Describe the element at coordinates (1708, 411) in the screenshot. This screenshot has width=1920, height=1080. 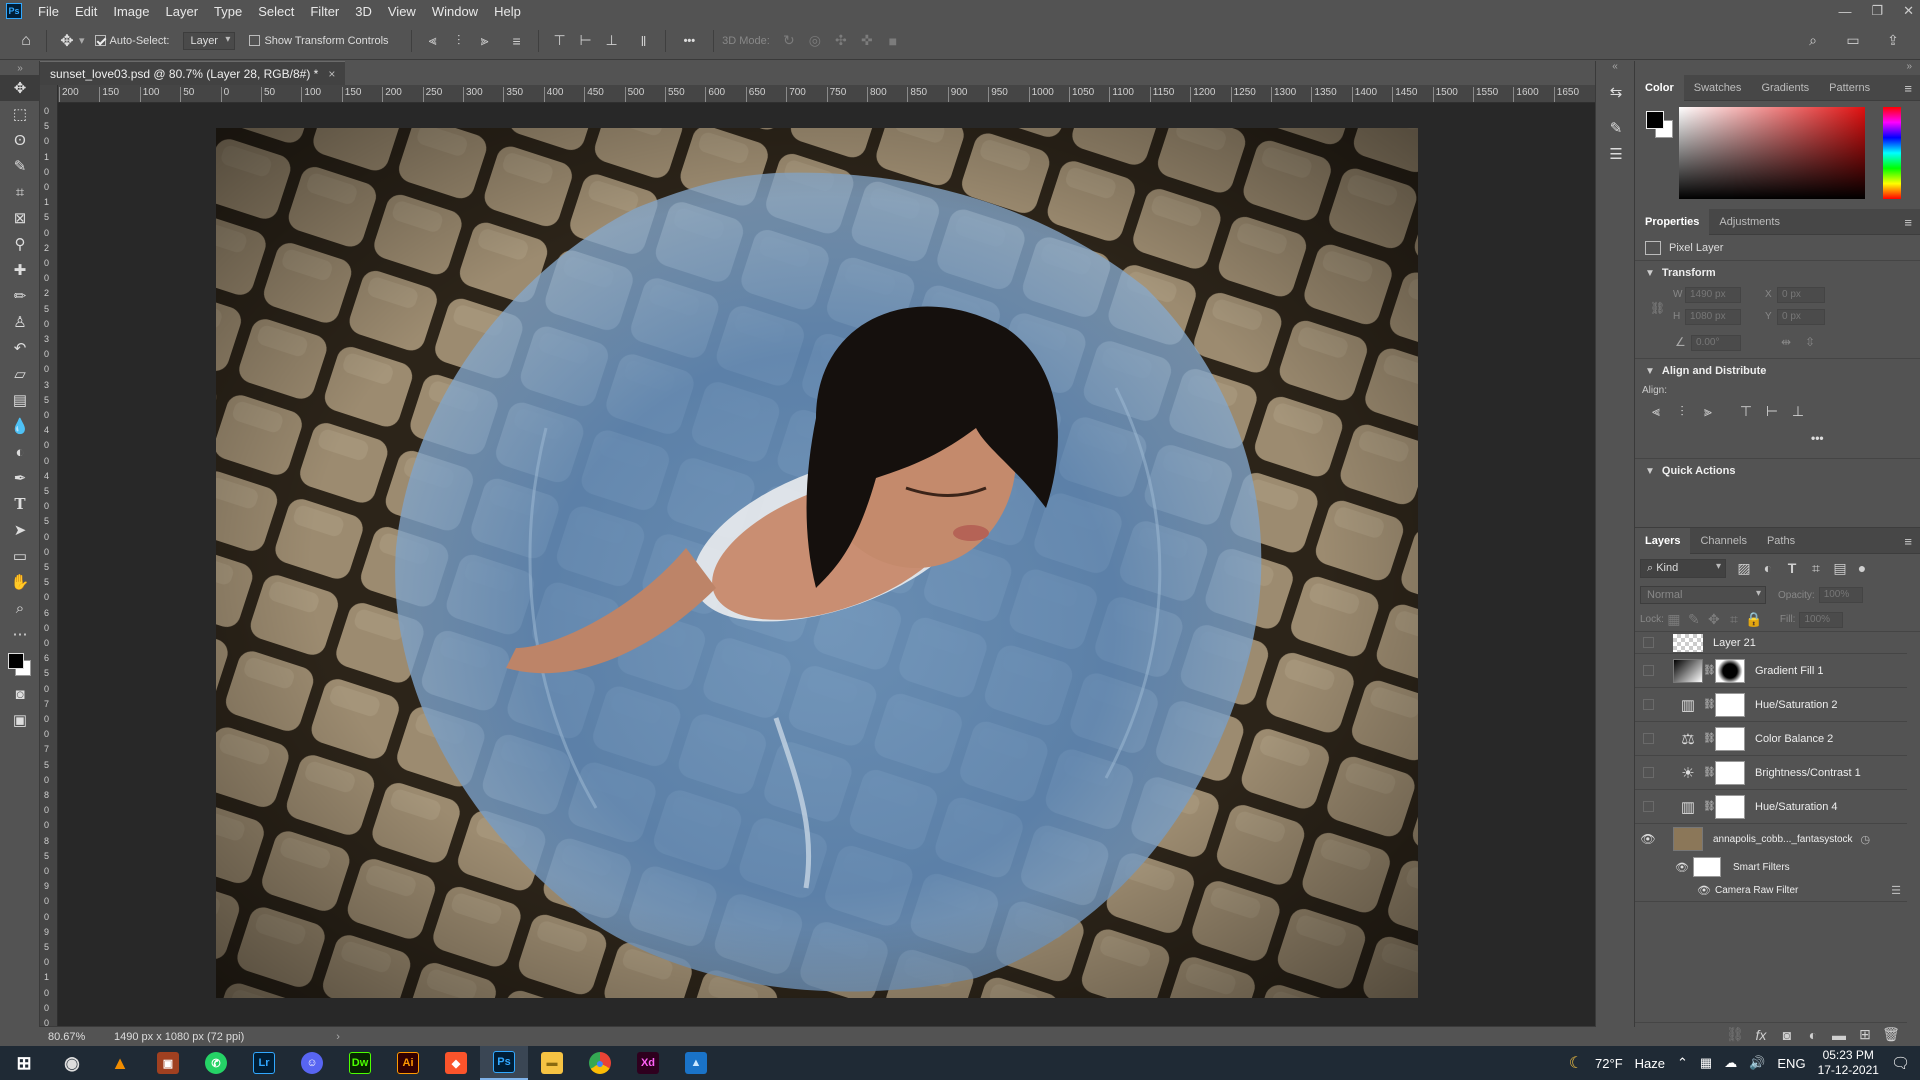
I see `align-right-edges-icon: ⫸` at that location.